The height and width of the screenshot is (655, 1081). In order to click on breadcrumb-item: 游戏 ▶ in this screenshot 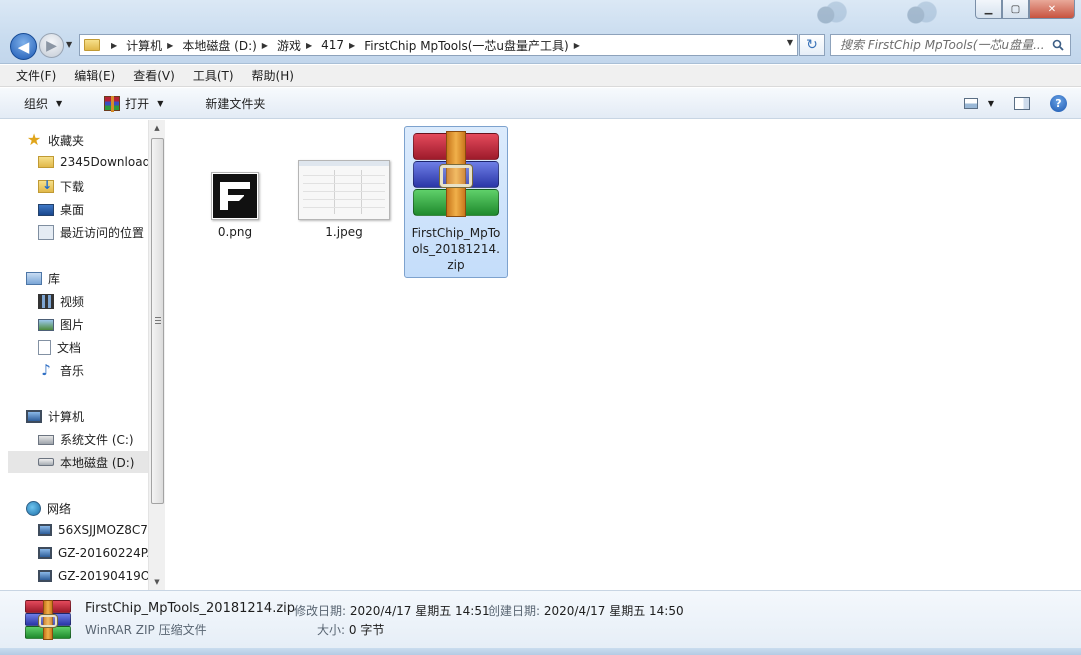, I will do `click(299, 45)`.